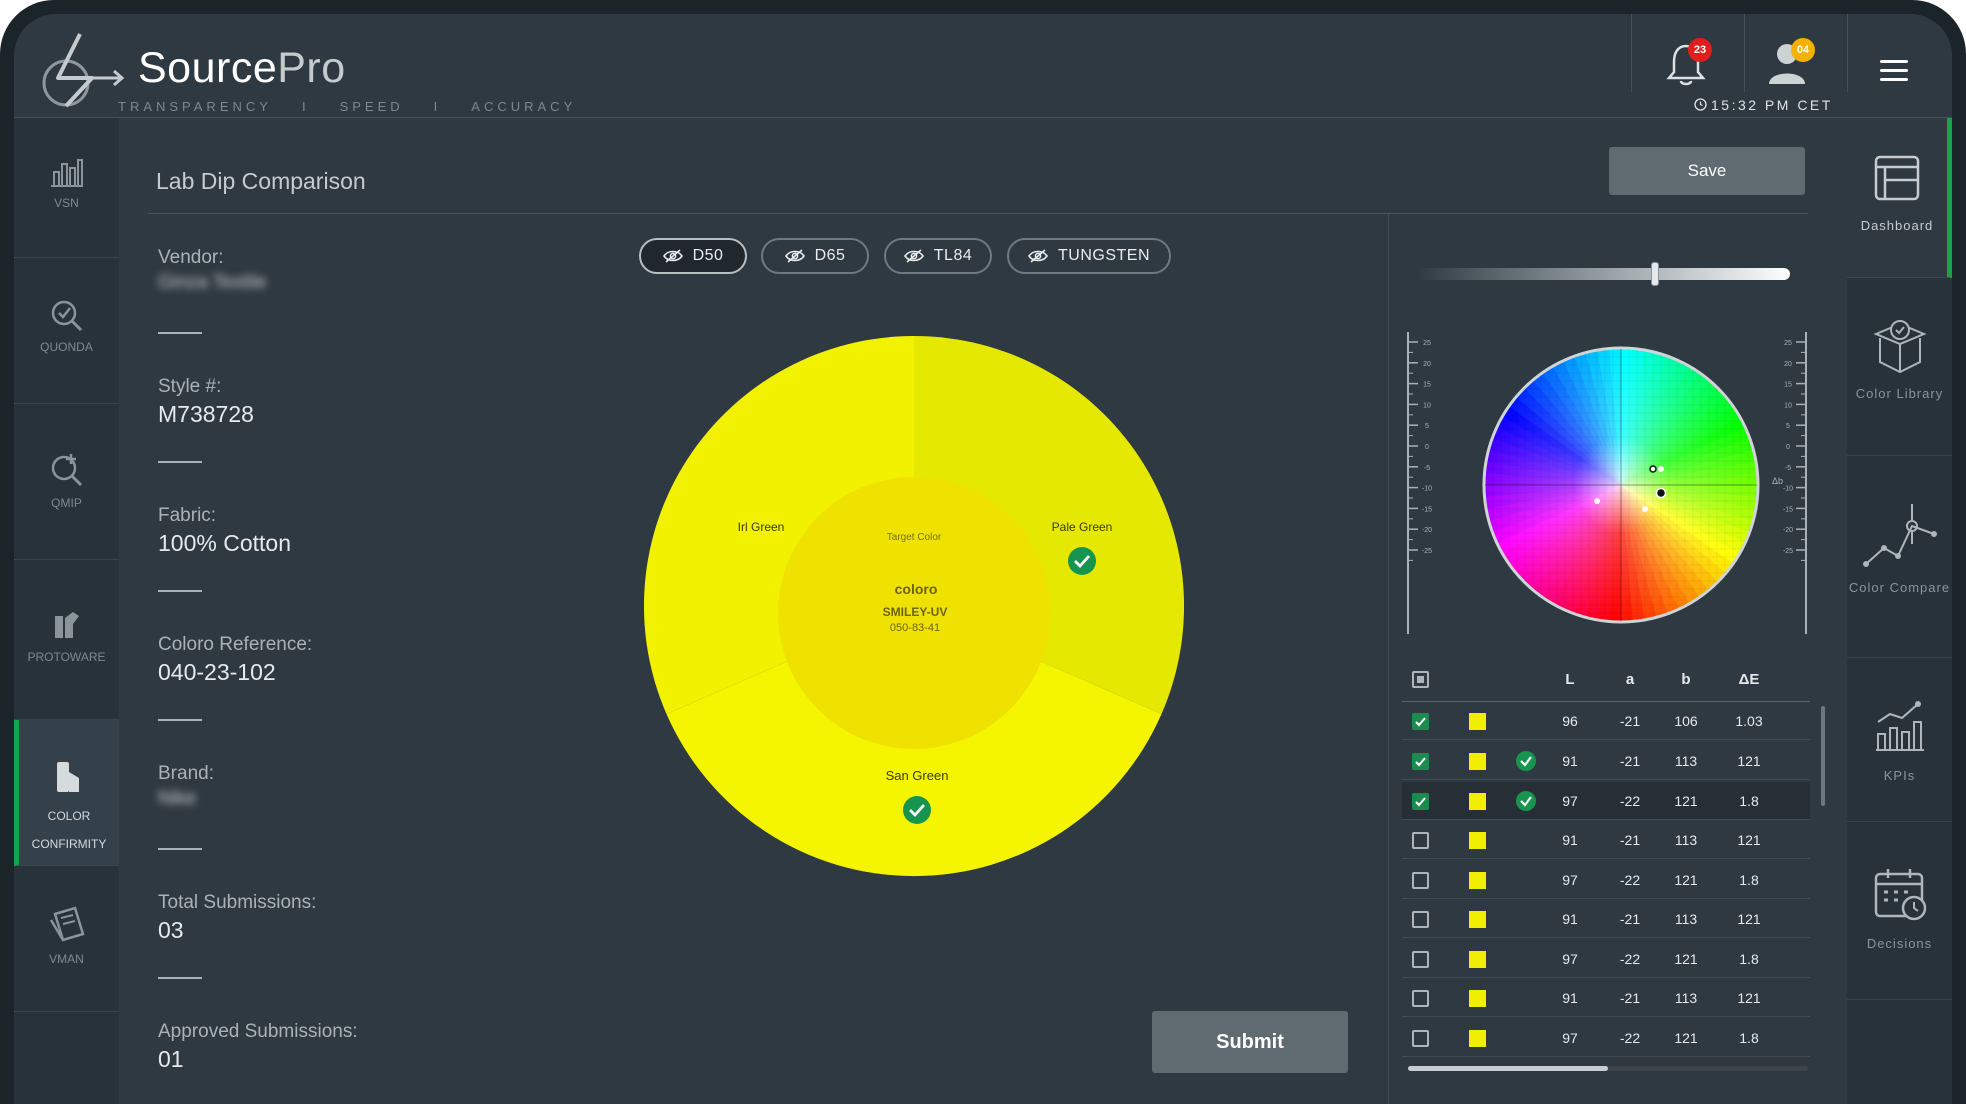 This screenshot has width=1966, height=1104. I want to click on illuminant-tungsten: TUNGSTEN, so click(1089, 256).